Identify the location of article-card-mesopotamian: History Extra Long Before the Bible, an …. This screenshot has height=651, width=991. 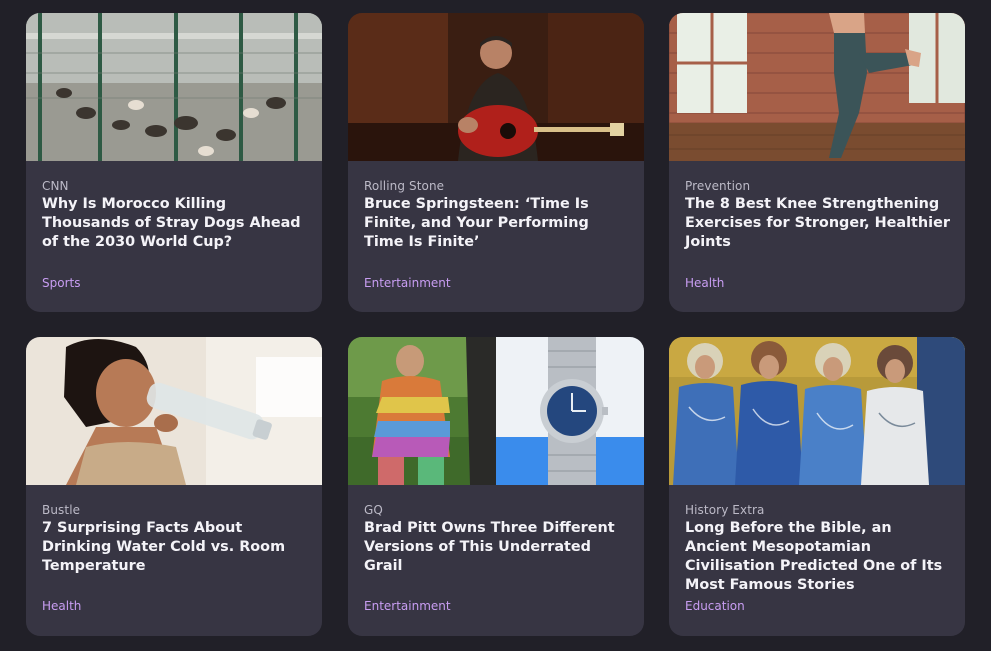
(817, 486).